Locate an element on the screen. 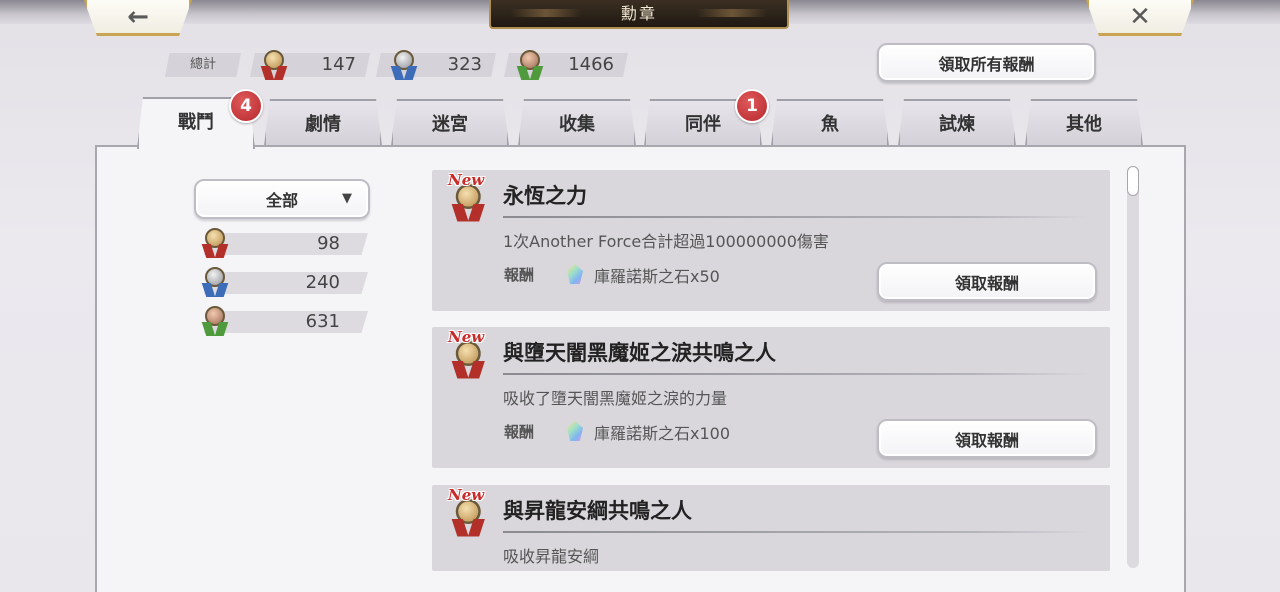  filter-selected-value: 全部 is located at coordinates (281, 200).